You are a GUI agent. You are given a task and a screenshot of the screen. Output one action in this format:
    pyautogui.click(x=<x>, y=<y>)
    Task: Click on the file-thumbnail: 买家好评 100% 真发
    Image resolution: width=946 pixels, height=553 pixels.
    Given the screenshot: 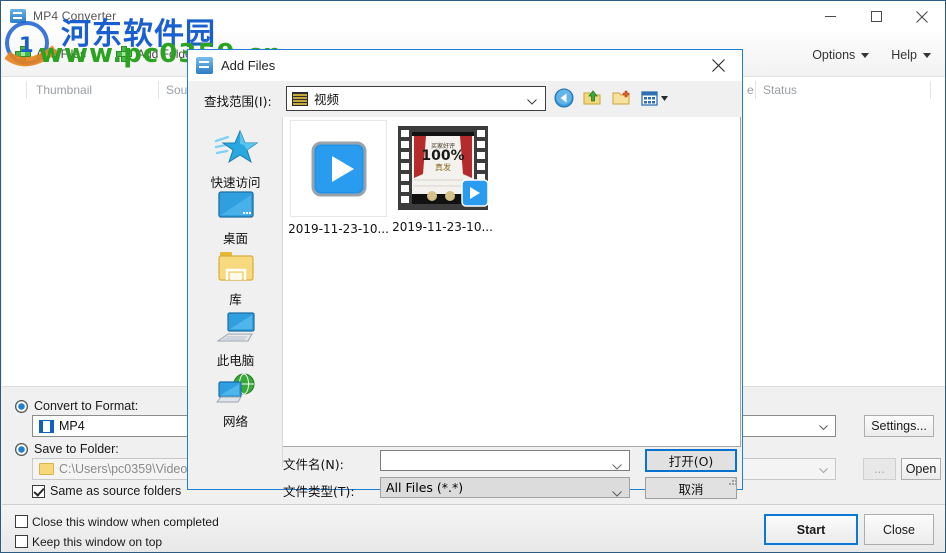 What is the action you would take?
    pyautogui.click(x=442, y=167)
    